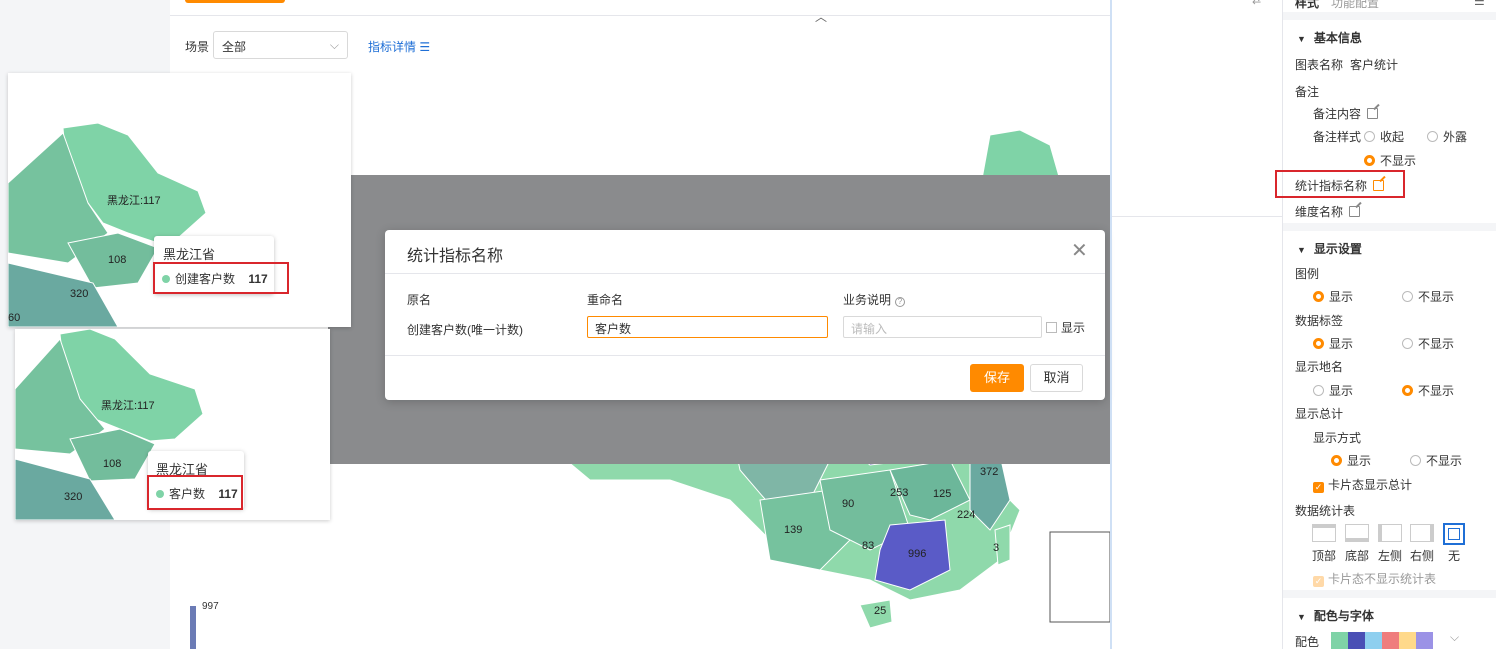 The width and height of the screenshot is (1496, 652). Describe the element at coordinates (1324, 556) in the screenshot. I see `table-pos-label: 顶部` at that location.